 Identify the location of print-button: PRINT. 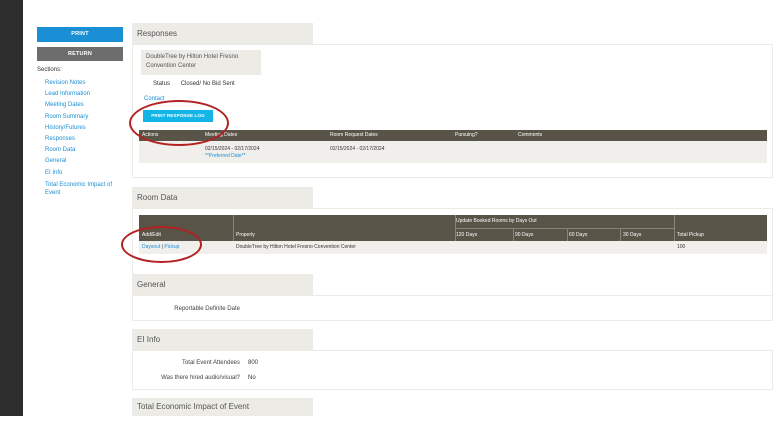
(80, 34).